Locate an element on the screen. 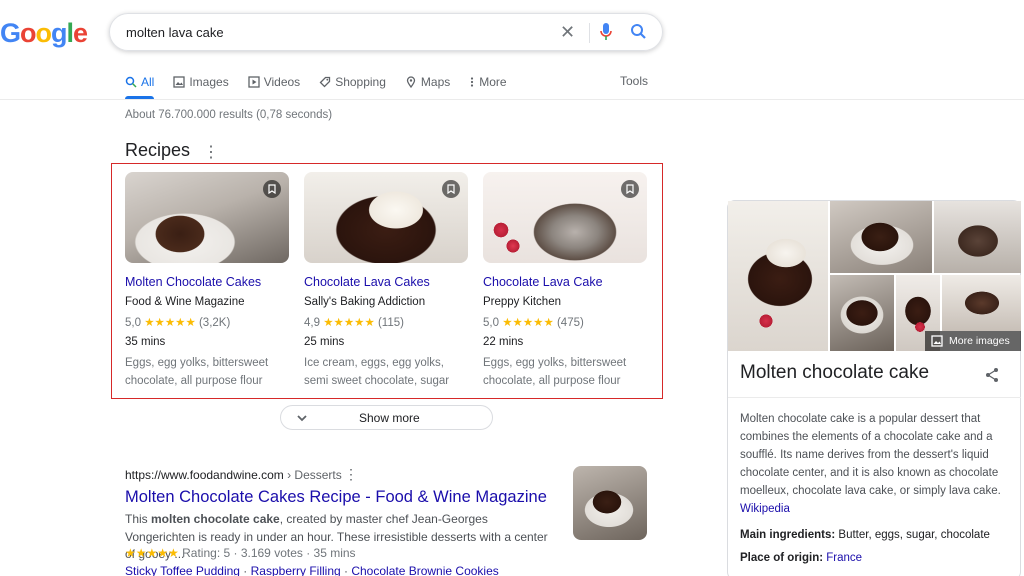 This screenshot has width=1024, height=576. tab-images: Images is located at coordinates (201, 82).